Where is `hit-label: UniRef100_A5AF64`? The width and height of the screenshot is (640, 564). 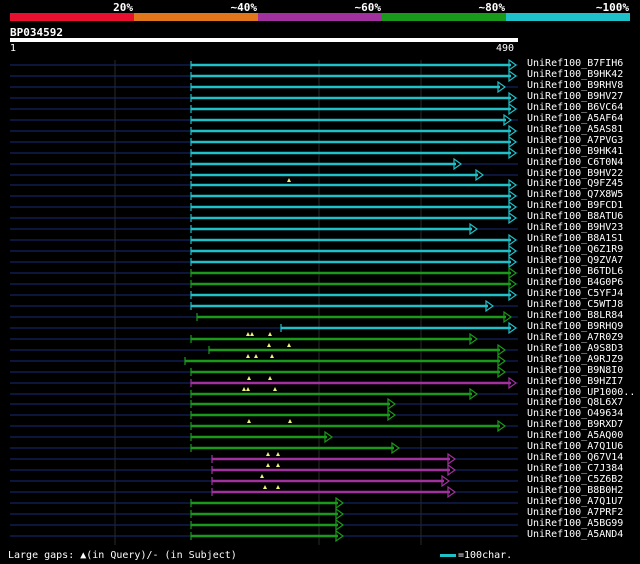 hit-label: UniRef100_A5AF64 is located at coordinates (575, 119).